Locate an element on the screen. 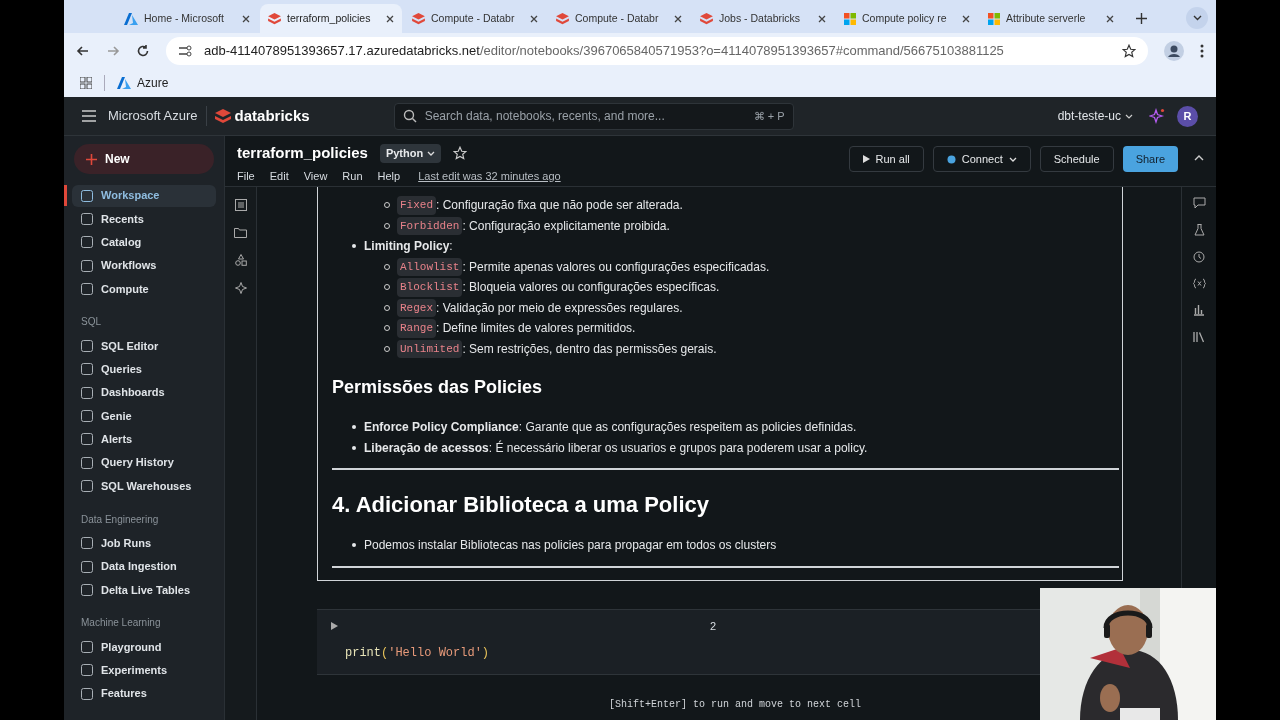 This screenshot has width=1280, height=720. sidebar-item: Compute is located at coordinates (144, 288).